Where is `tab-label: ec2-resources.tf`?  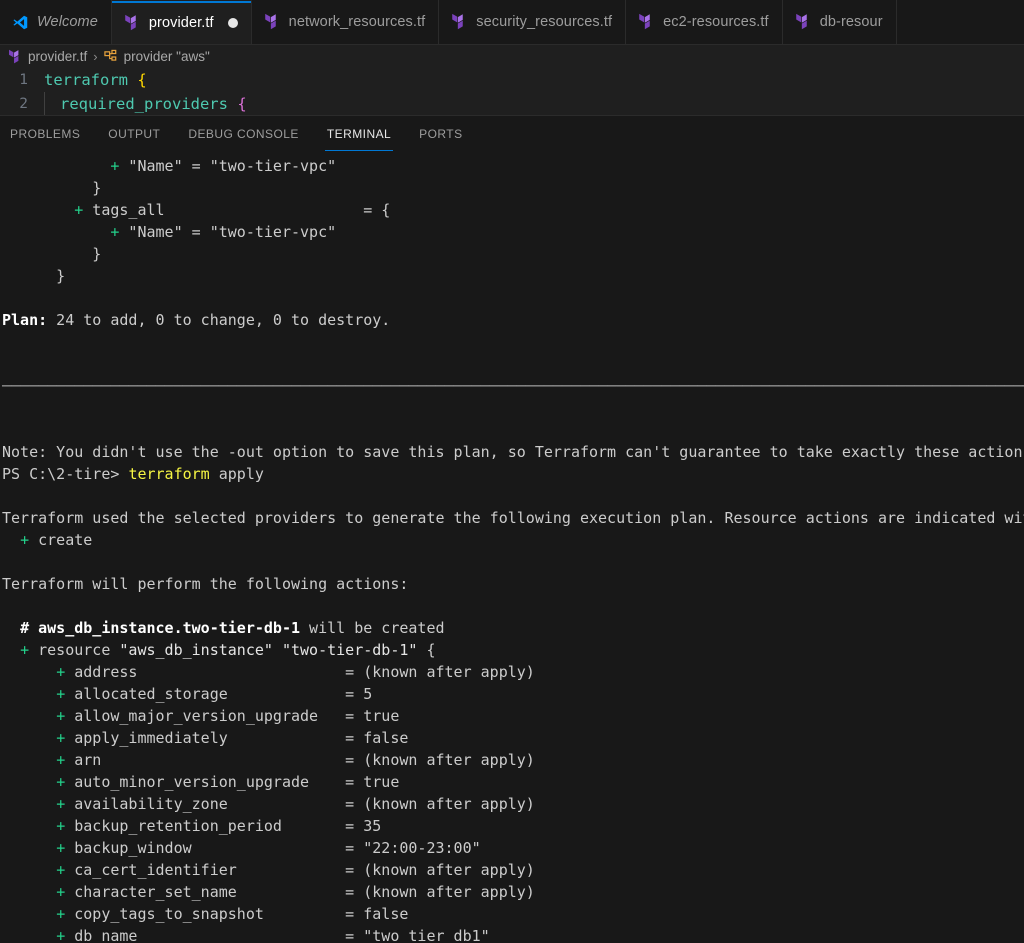 tab-label: ec2-resources.tf is located at coordinates (716, 22).